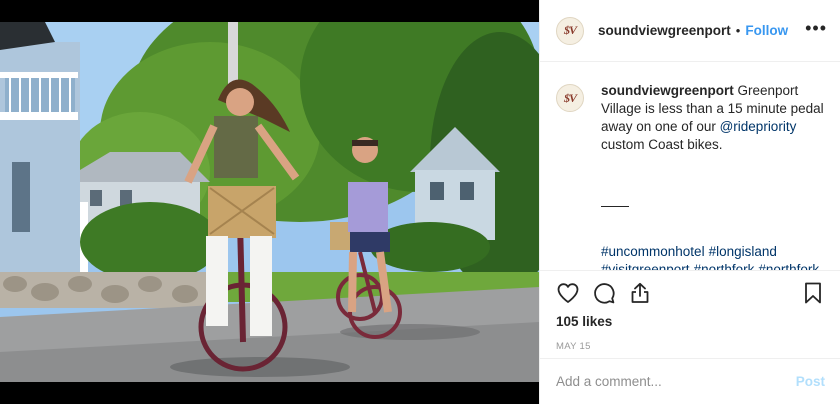 The width and height of the screenshot is (840, 404). What do you see at coordinates (690, 346) in the screenshot?
I see `post-date: MAY 15` at bounding box center [690, 346].